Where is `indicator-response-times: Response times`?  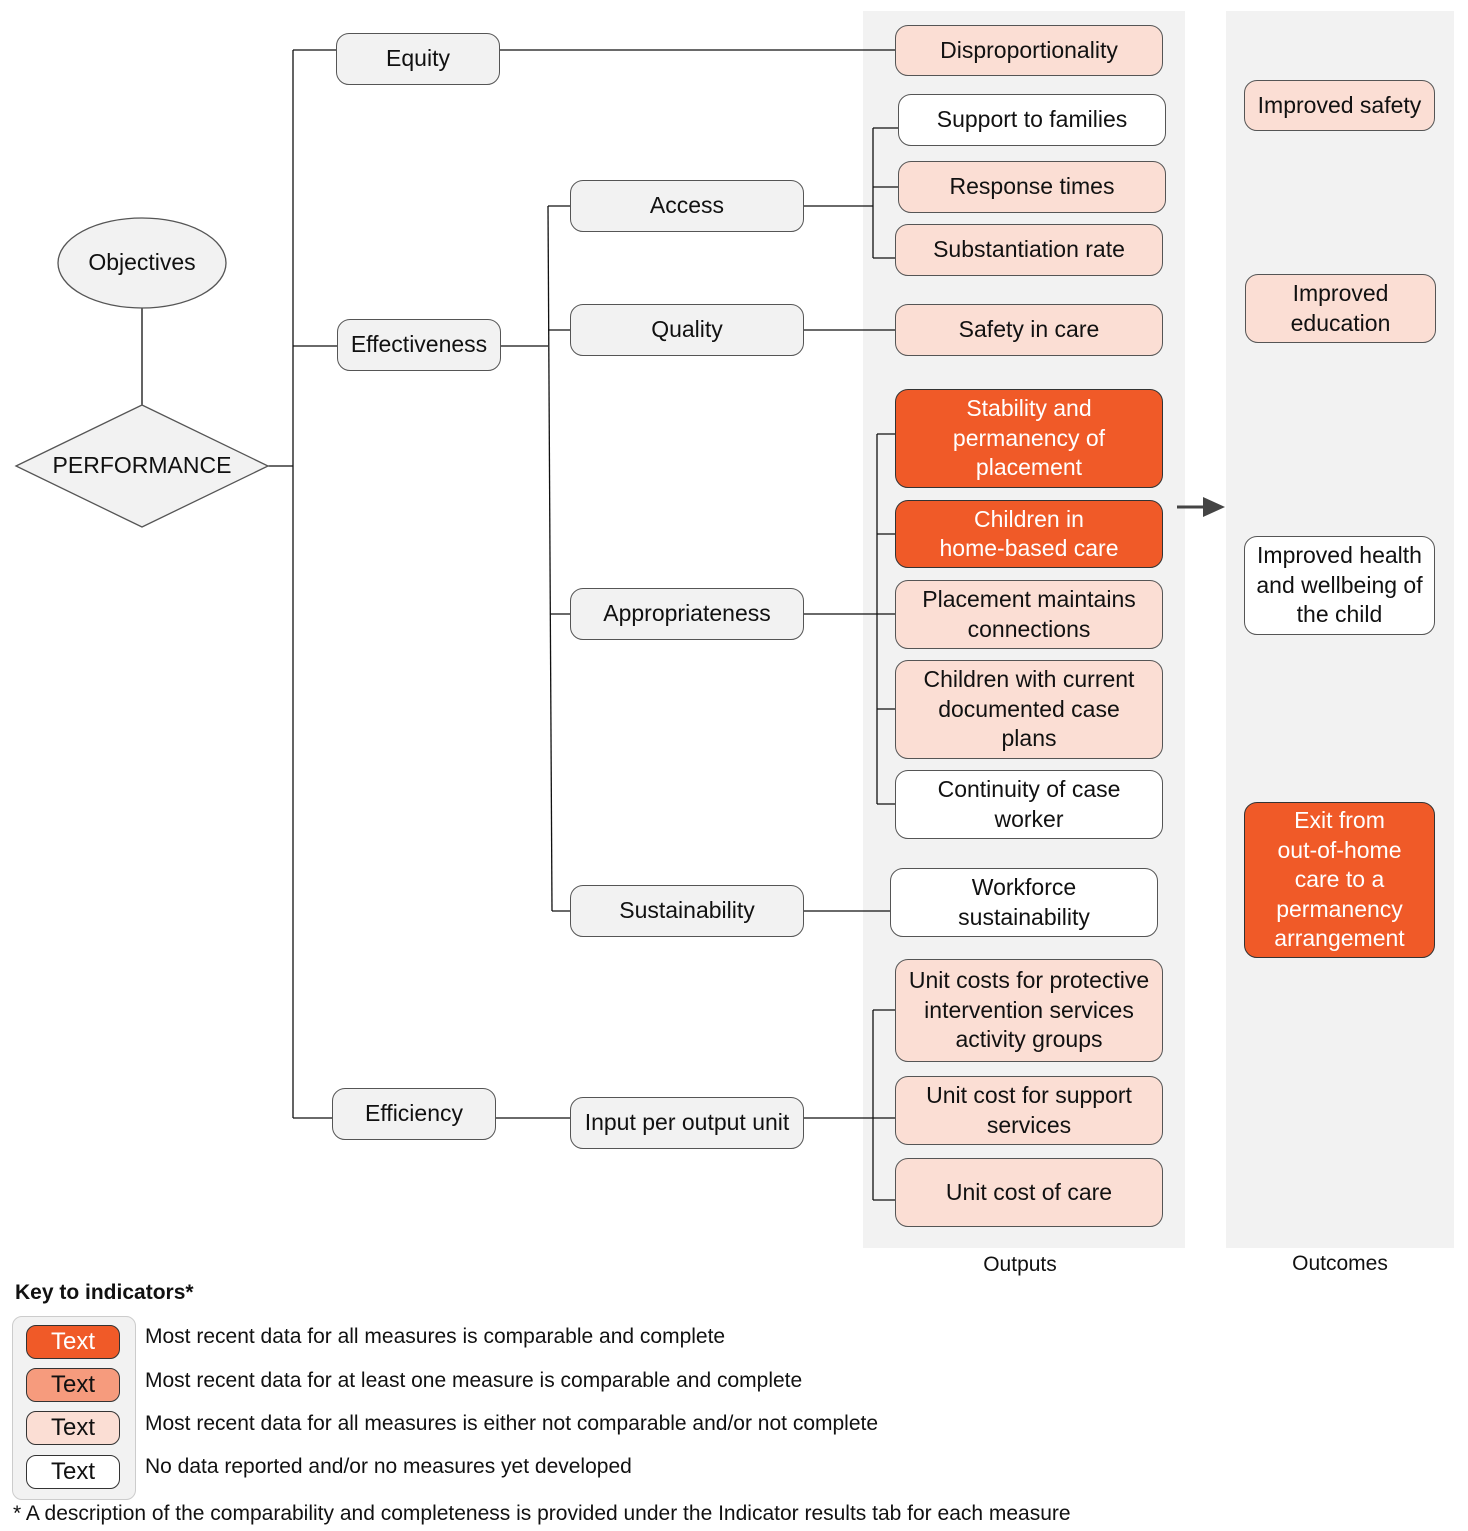 indicator-response-times: Response times is located at coordinates (1032, 187).